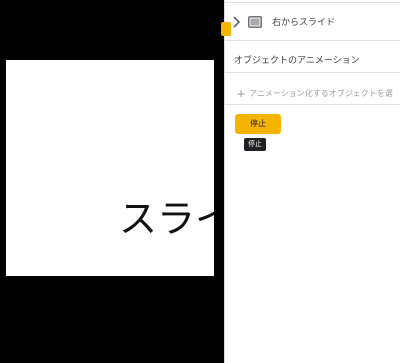  I want to click on section-title: オブジェクトのアニメーション, so click(297, 61).